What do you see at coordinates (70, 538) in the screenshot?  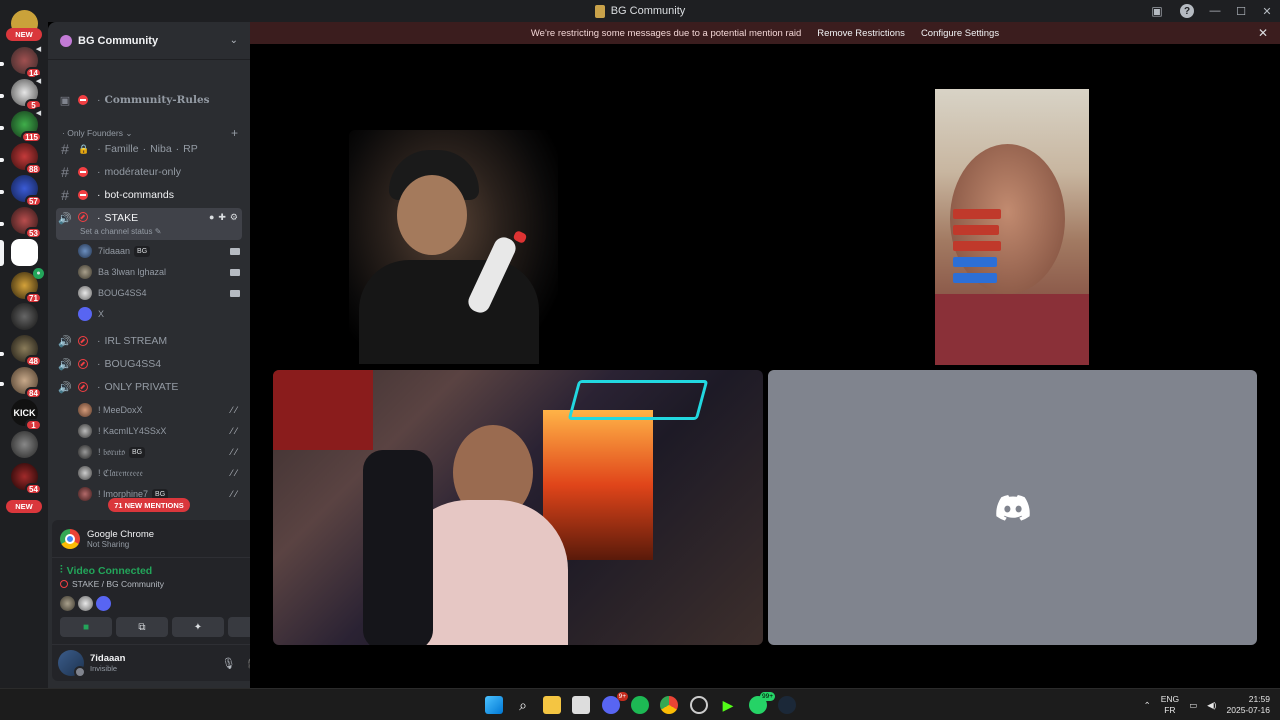 I see `chrome-icon` at bounding box center [70, 538].